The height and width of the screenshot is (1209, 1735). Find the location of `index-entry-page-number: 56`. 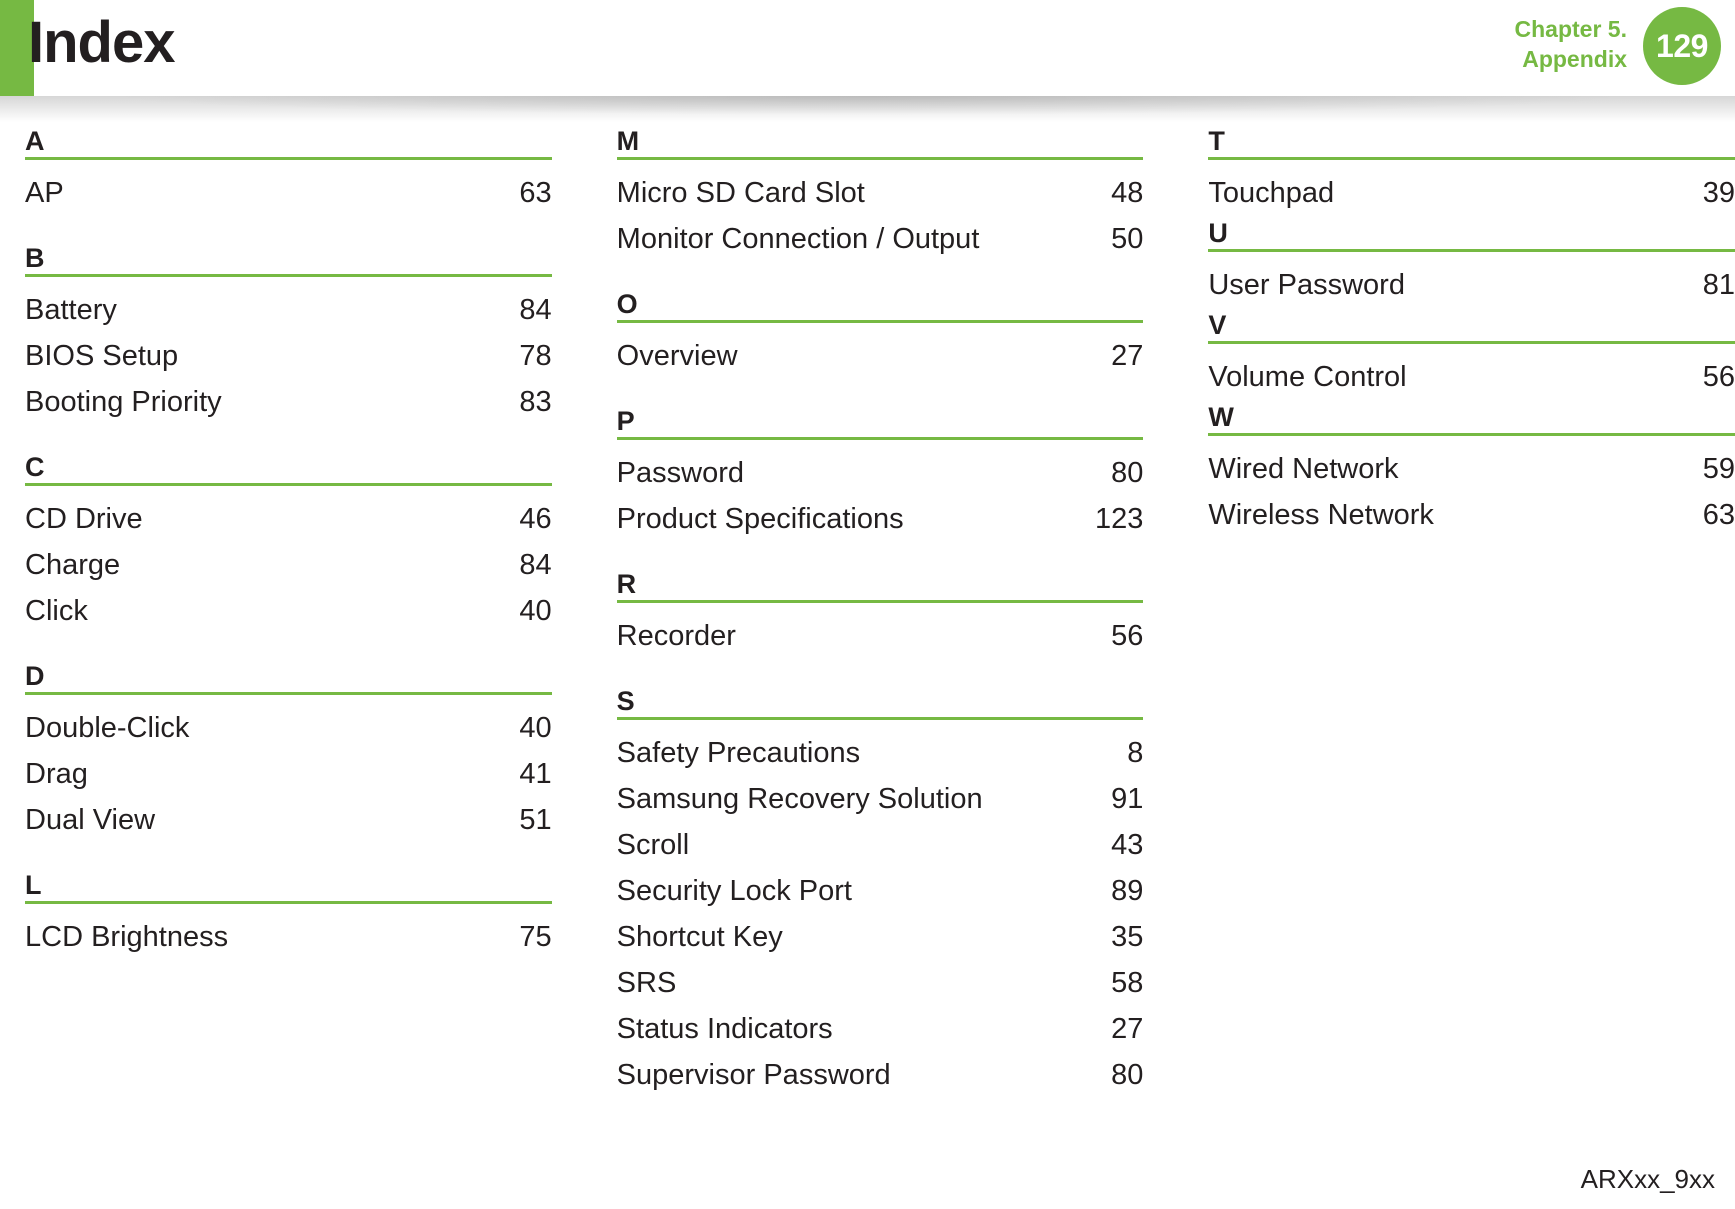

index-entry-page-number: 56 is located at coordinates (1127, 636).